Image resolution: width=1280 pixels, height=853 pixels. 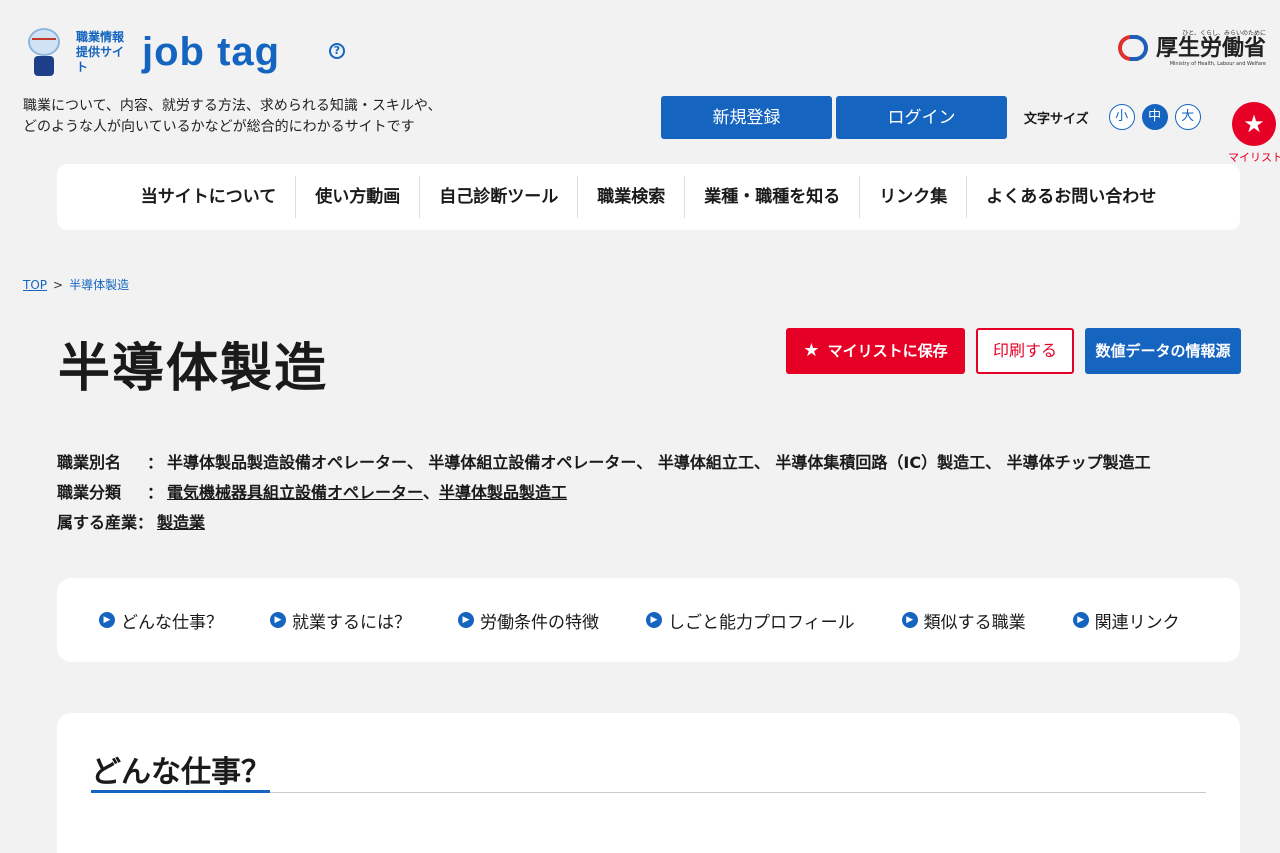 I want to click on breadcrumb: TOP > 半導体製造, so click(x=76, y=284).